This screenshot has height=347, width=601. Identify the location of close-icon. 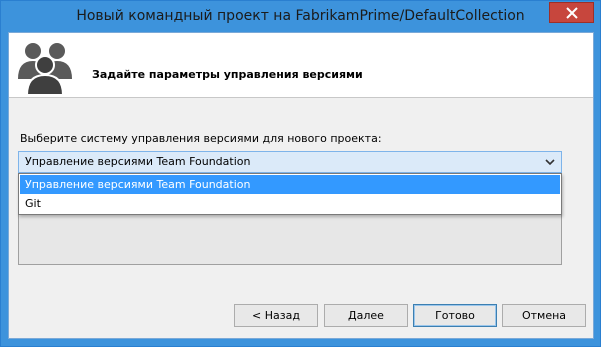
(571, 12).